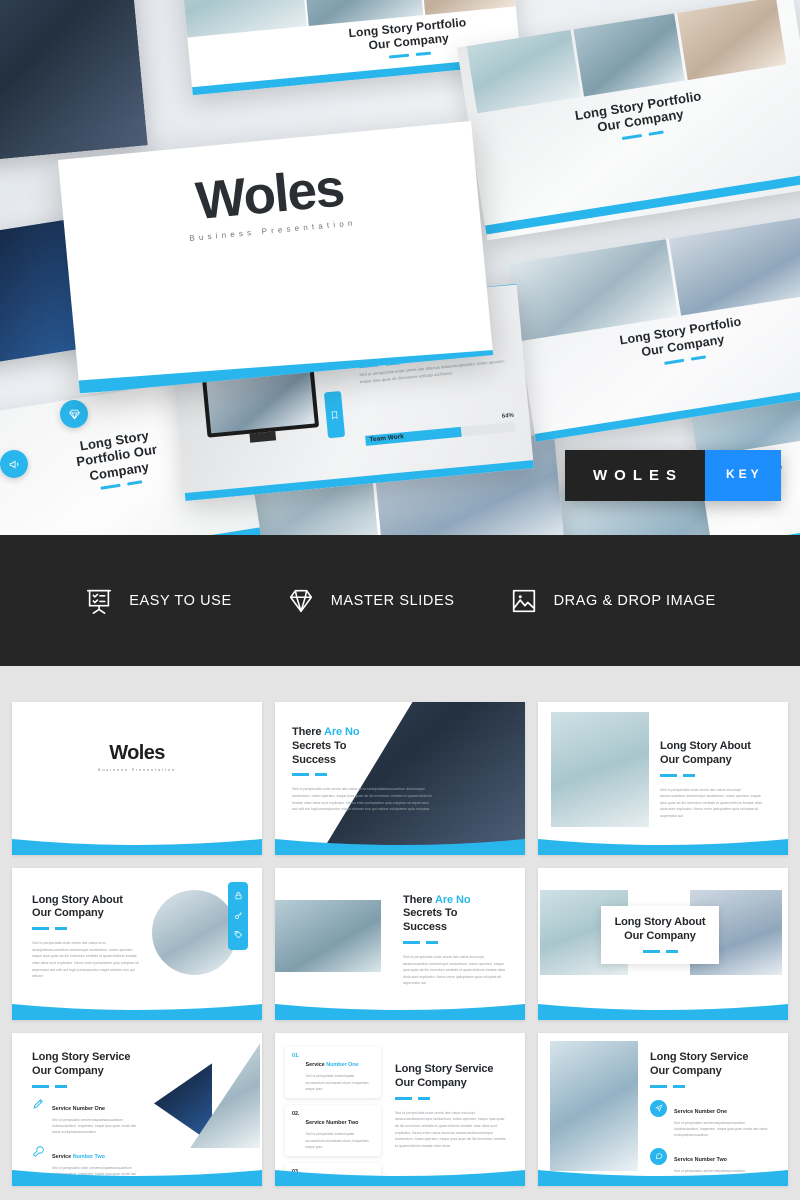 The height and width of the screenshot is (1200, 800). I want to click on hero-photo-card-left, so click(74, 82).